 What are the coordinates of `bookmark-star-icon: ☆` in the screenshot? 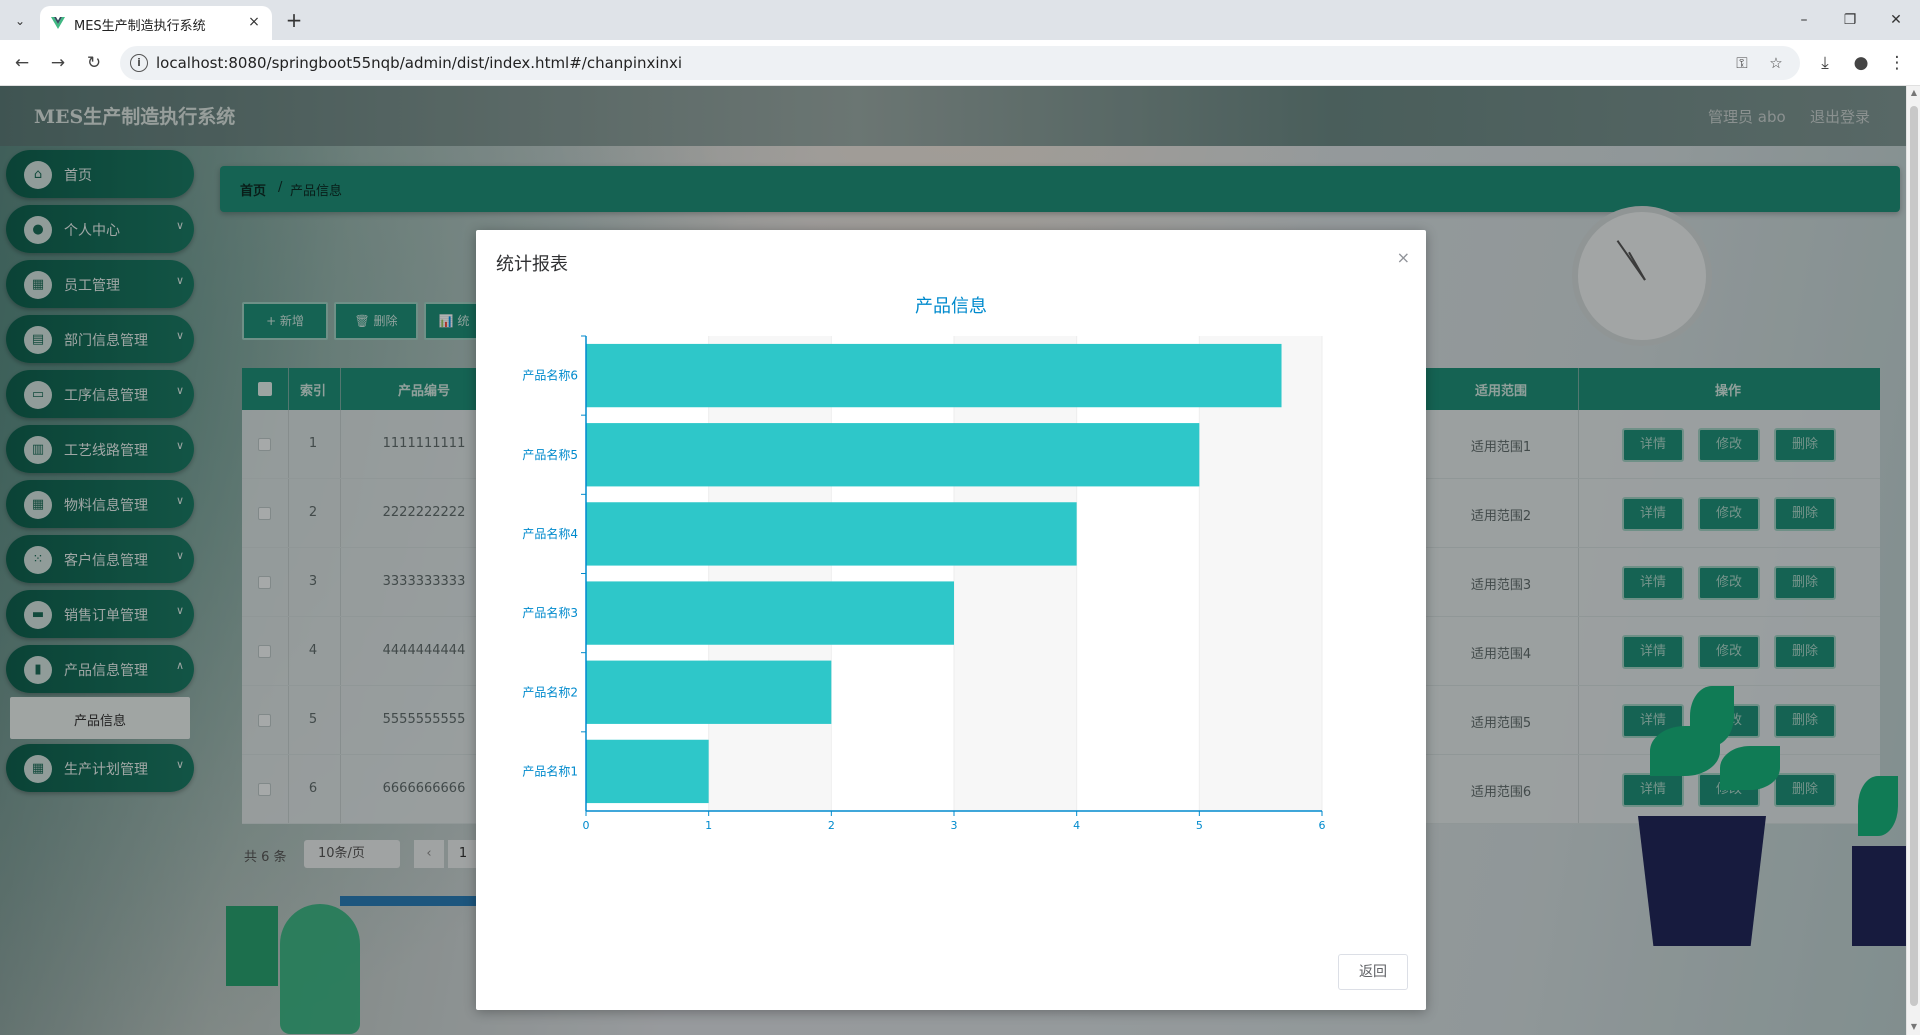 It's located at (1776, 63).